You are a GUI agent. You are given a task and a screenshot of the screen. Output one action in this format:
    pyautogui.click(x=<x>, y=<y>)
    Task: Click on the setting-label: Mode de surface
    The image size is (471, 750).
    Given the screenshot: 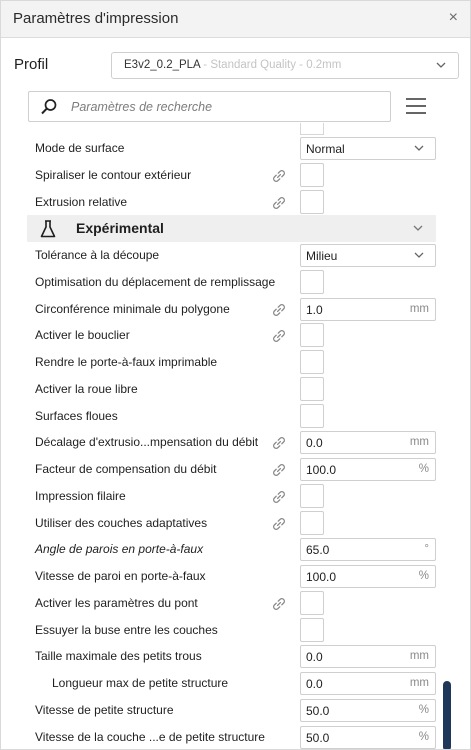 What is the action you would take?
    pyautogui.click(x=80, y=148)
    